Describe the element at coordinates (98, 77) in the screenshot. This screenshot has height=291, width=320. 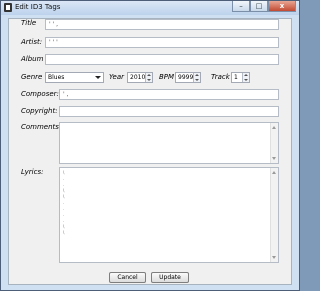
I see `chevron-down-icon` at that location.